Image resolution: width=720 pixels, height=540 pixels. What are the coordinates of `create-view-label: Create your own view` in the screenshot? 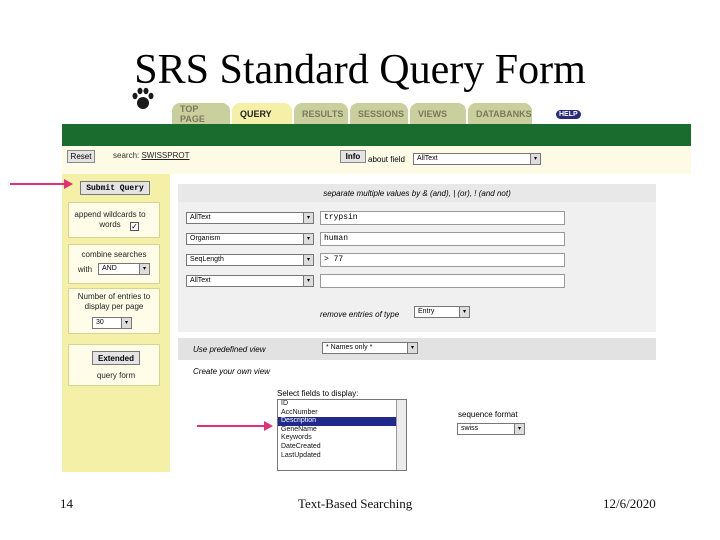 It's located at (231, 371).